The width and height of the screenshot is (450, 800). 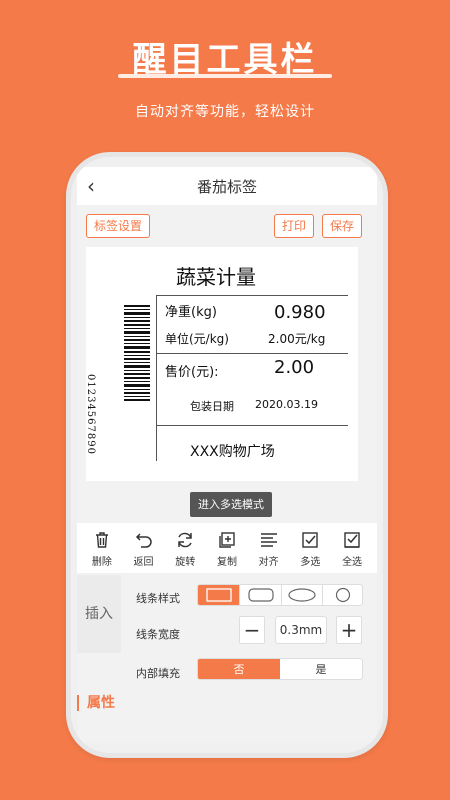 What do you see at coordinates (252, 425) in the screenshot?
I see `divider-bottom` at bounding box center [252, 425].